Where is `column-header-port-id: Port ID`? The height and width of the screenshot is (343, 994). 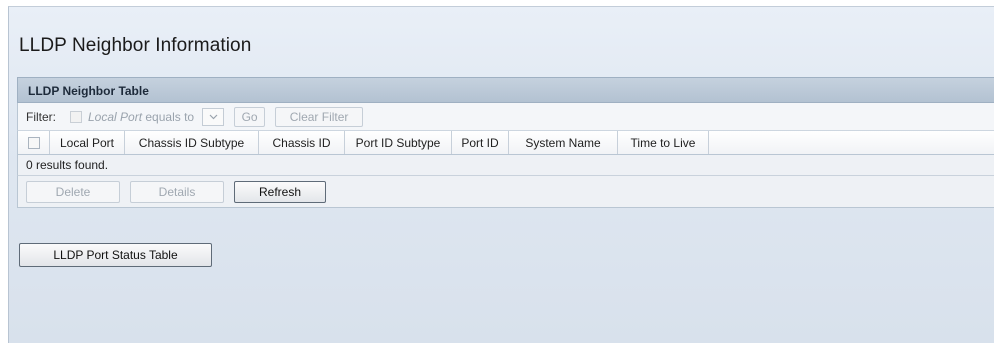 column-header-port-id: Port ID is located at coordinates (480, 142).